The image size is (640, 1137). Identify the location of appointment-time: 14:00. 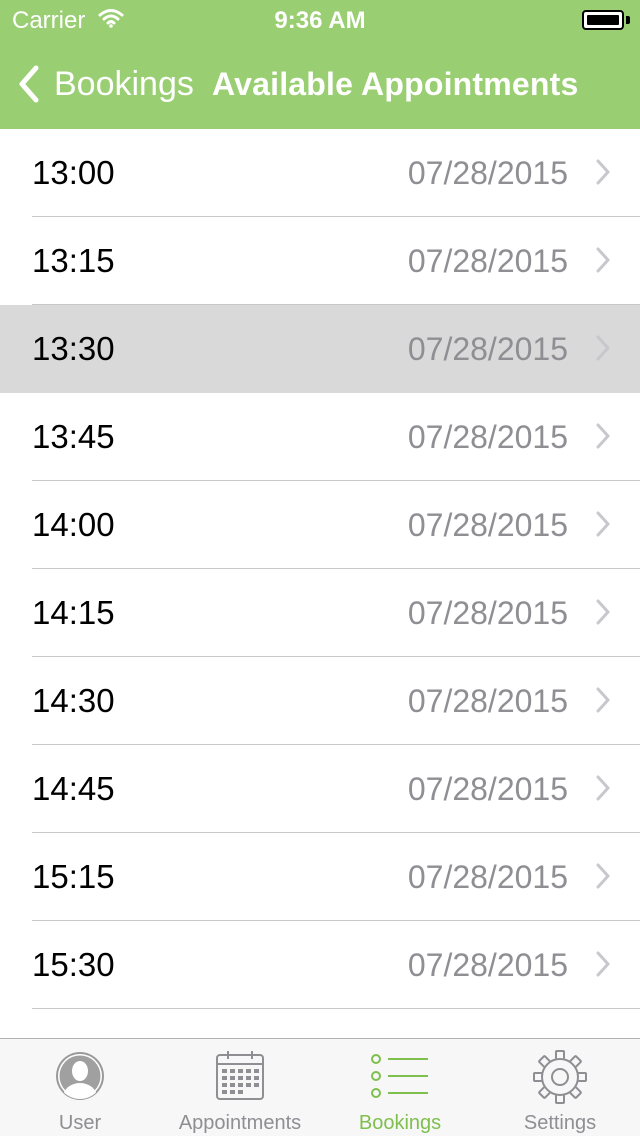
(73, 524).